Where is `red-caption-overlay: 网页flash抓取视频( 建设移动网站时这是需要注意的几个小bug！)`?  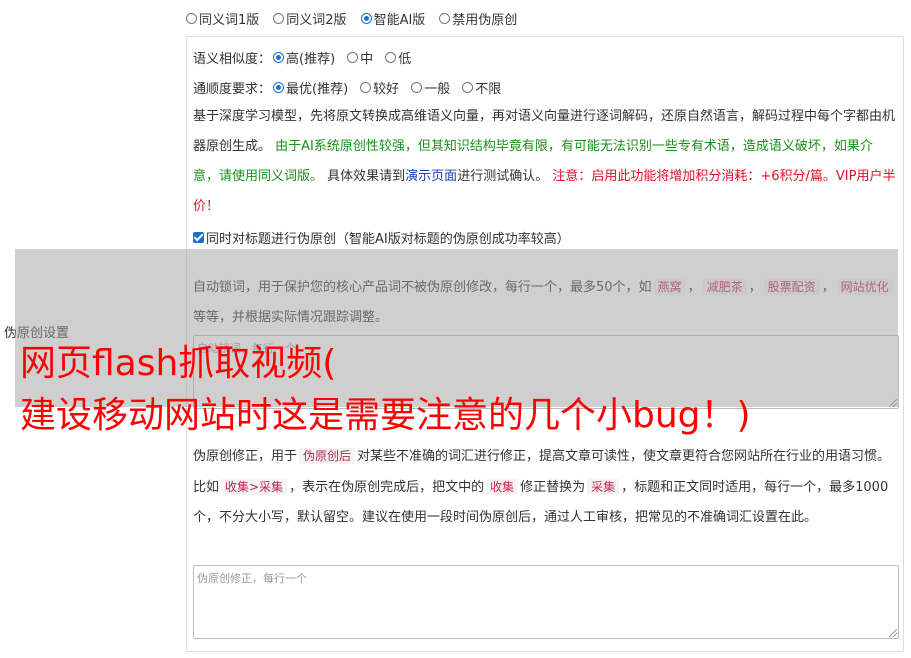 red-caption-overlay: 网页flash抓取视频( 建设移动网站时这是需要注意的几个小bug！) is located at coordinates (385, 390).